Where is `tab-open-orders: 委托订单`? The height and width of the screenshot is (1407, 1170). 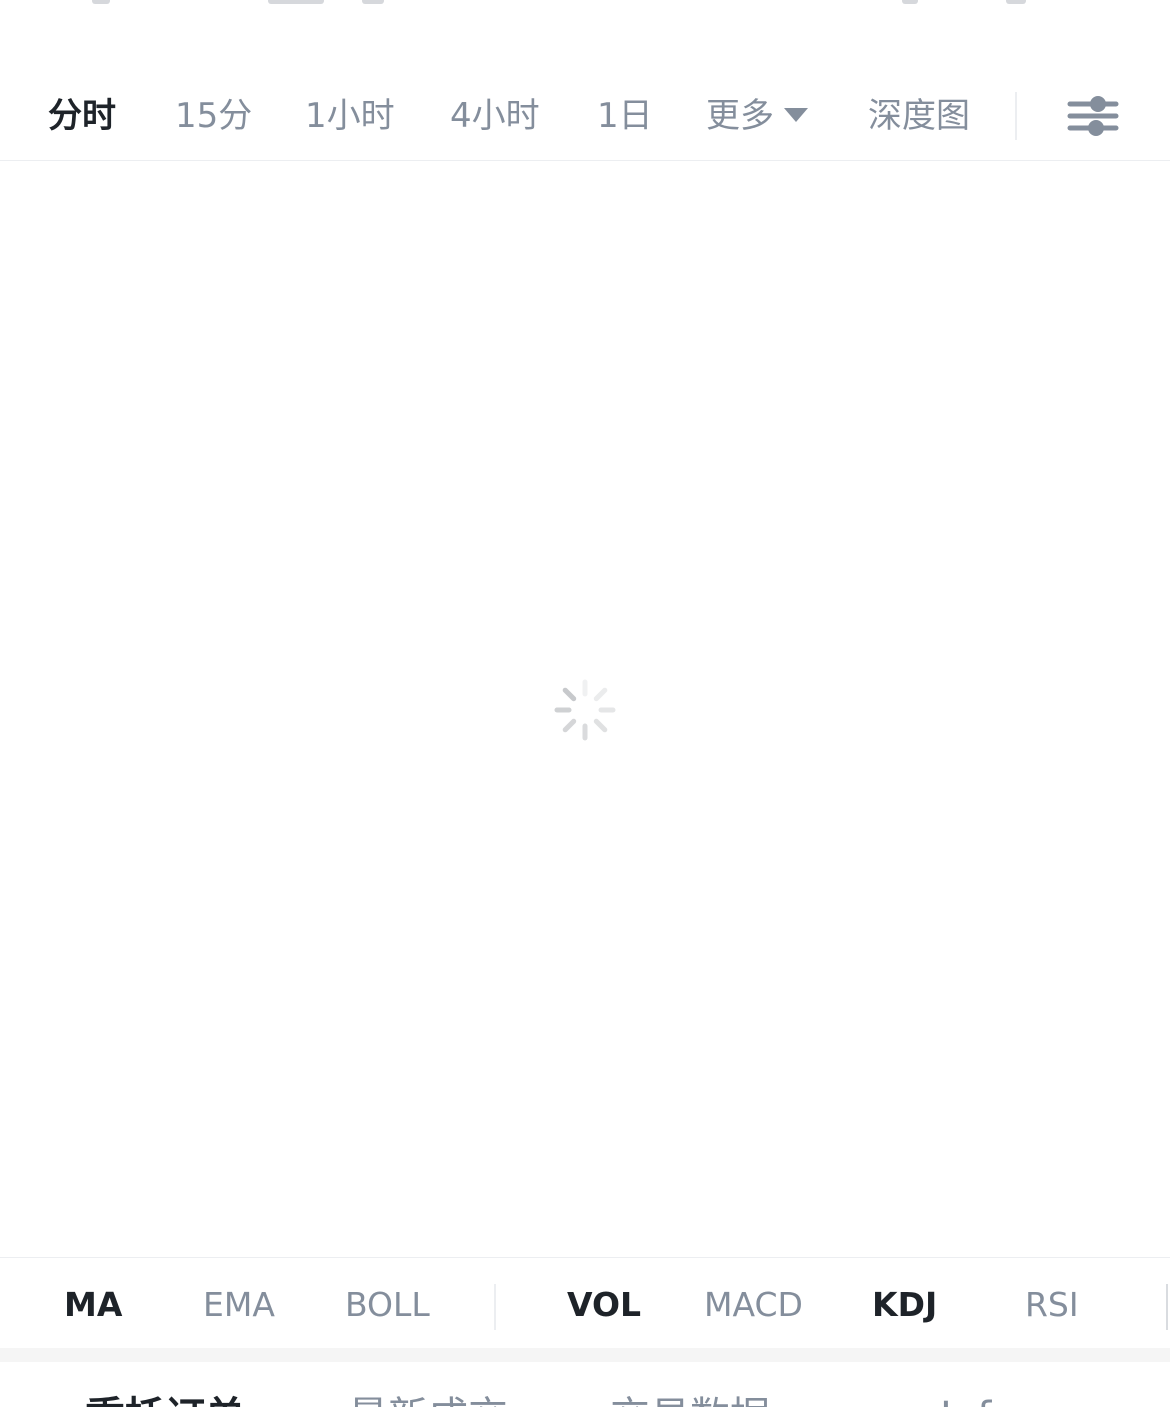
tab-open-orders: 委托订单 is located at coordinates (165, 1399).